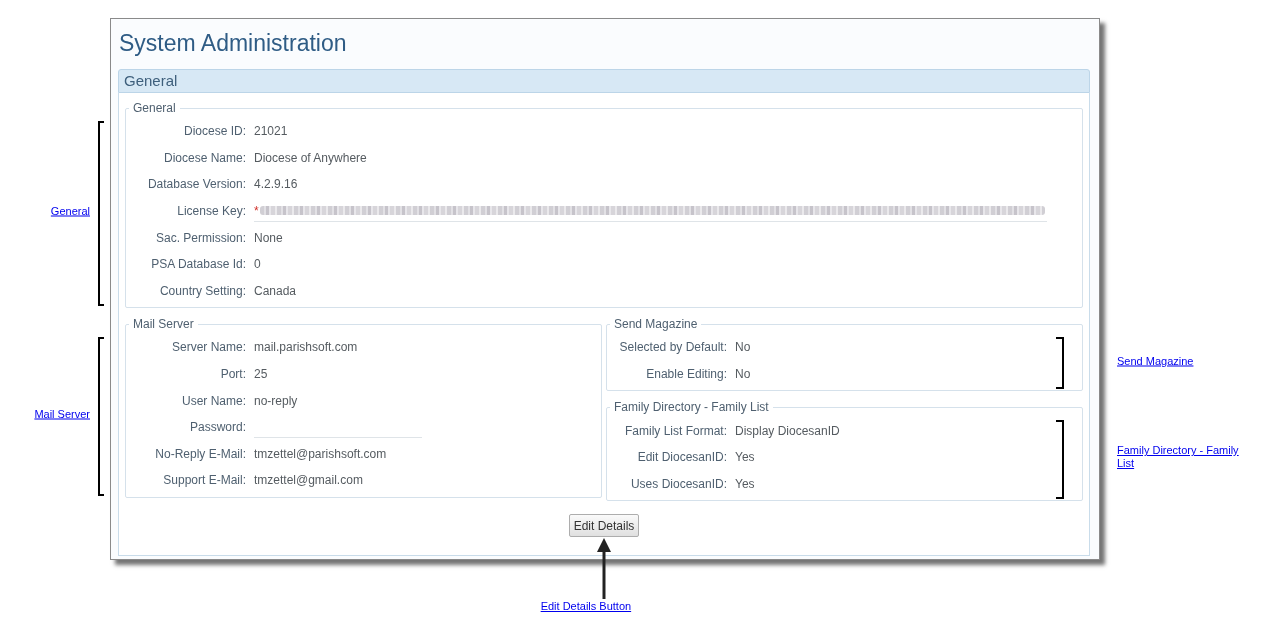 This screenshot has width=1262, height=636. Describe the element at coordinates (196, 185) in the screenshot. I see `field-label: Database Version:` at that location.